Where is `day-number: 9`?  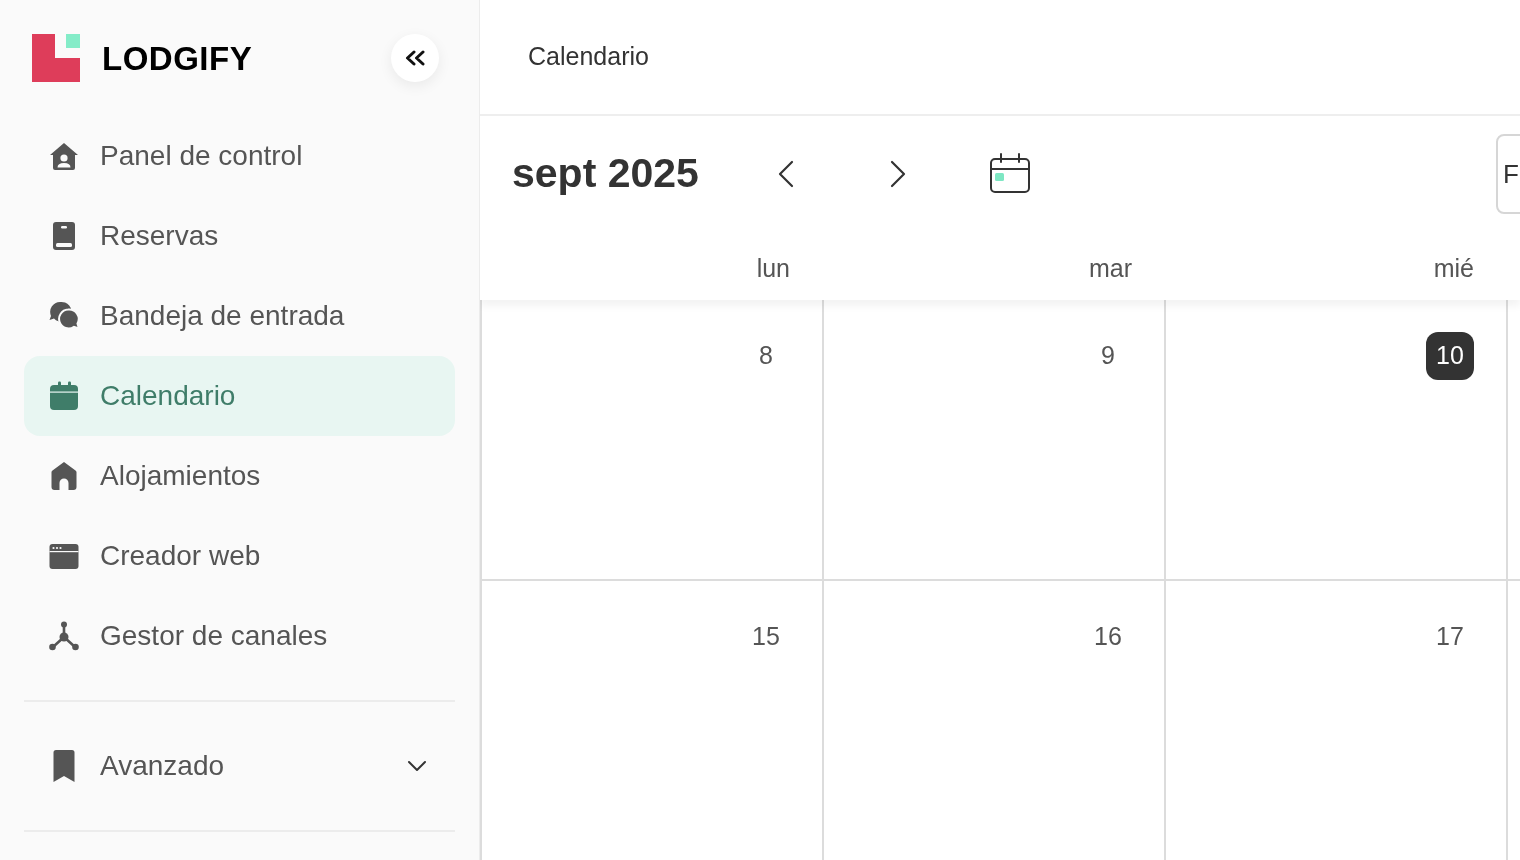 day-number: 9 is located at coordinates (1108, 356).